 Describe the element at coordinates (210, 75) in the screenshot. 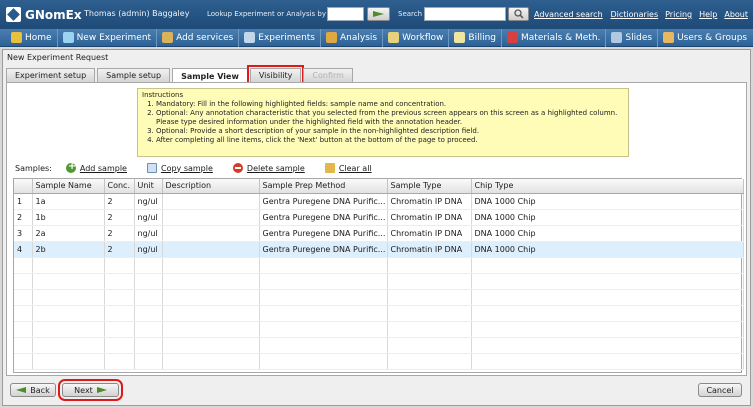

I see `tab-sample-view: Sample View` at that location.